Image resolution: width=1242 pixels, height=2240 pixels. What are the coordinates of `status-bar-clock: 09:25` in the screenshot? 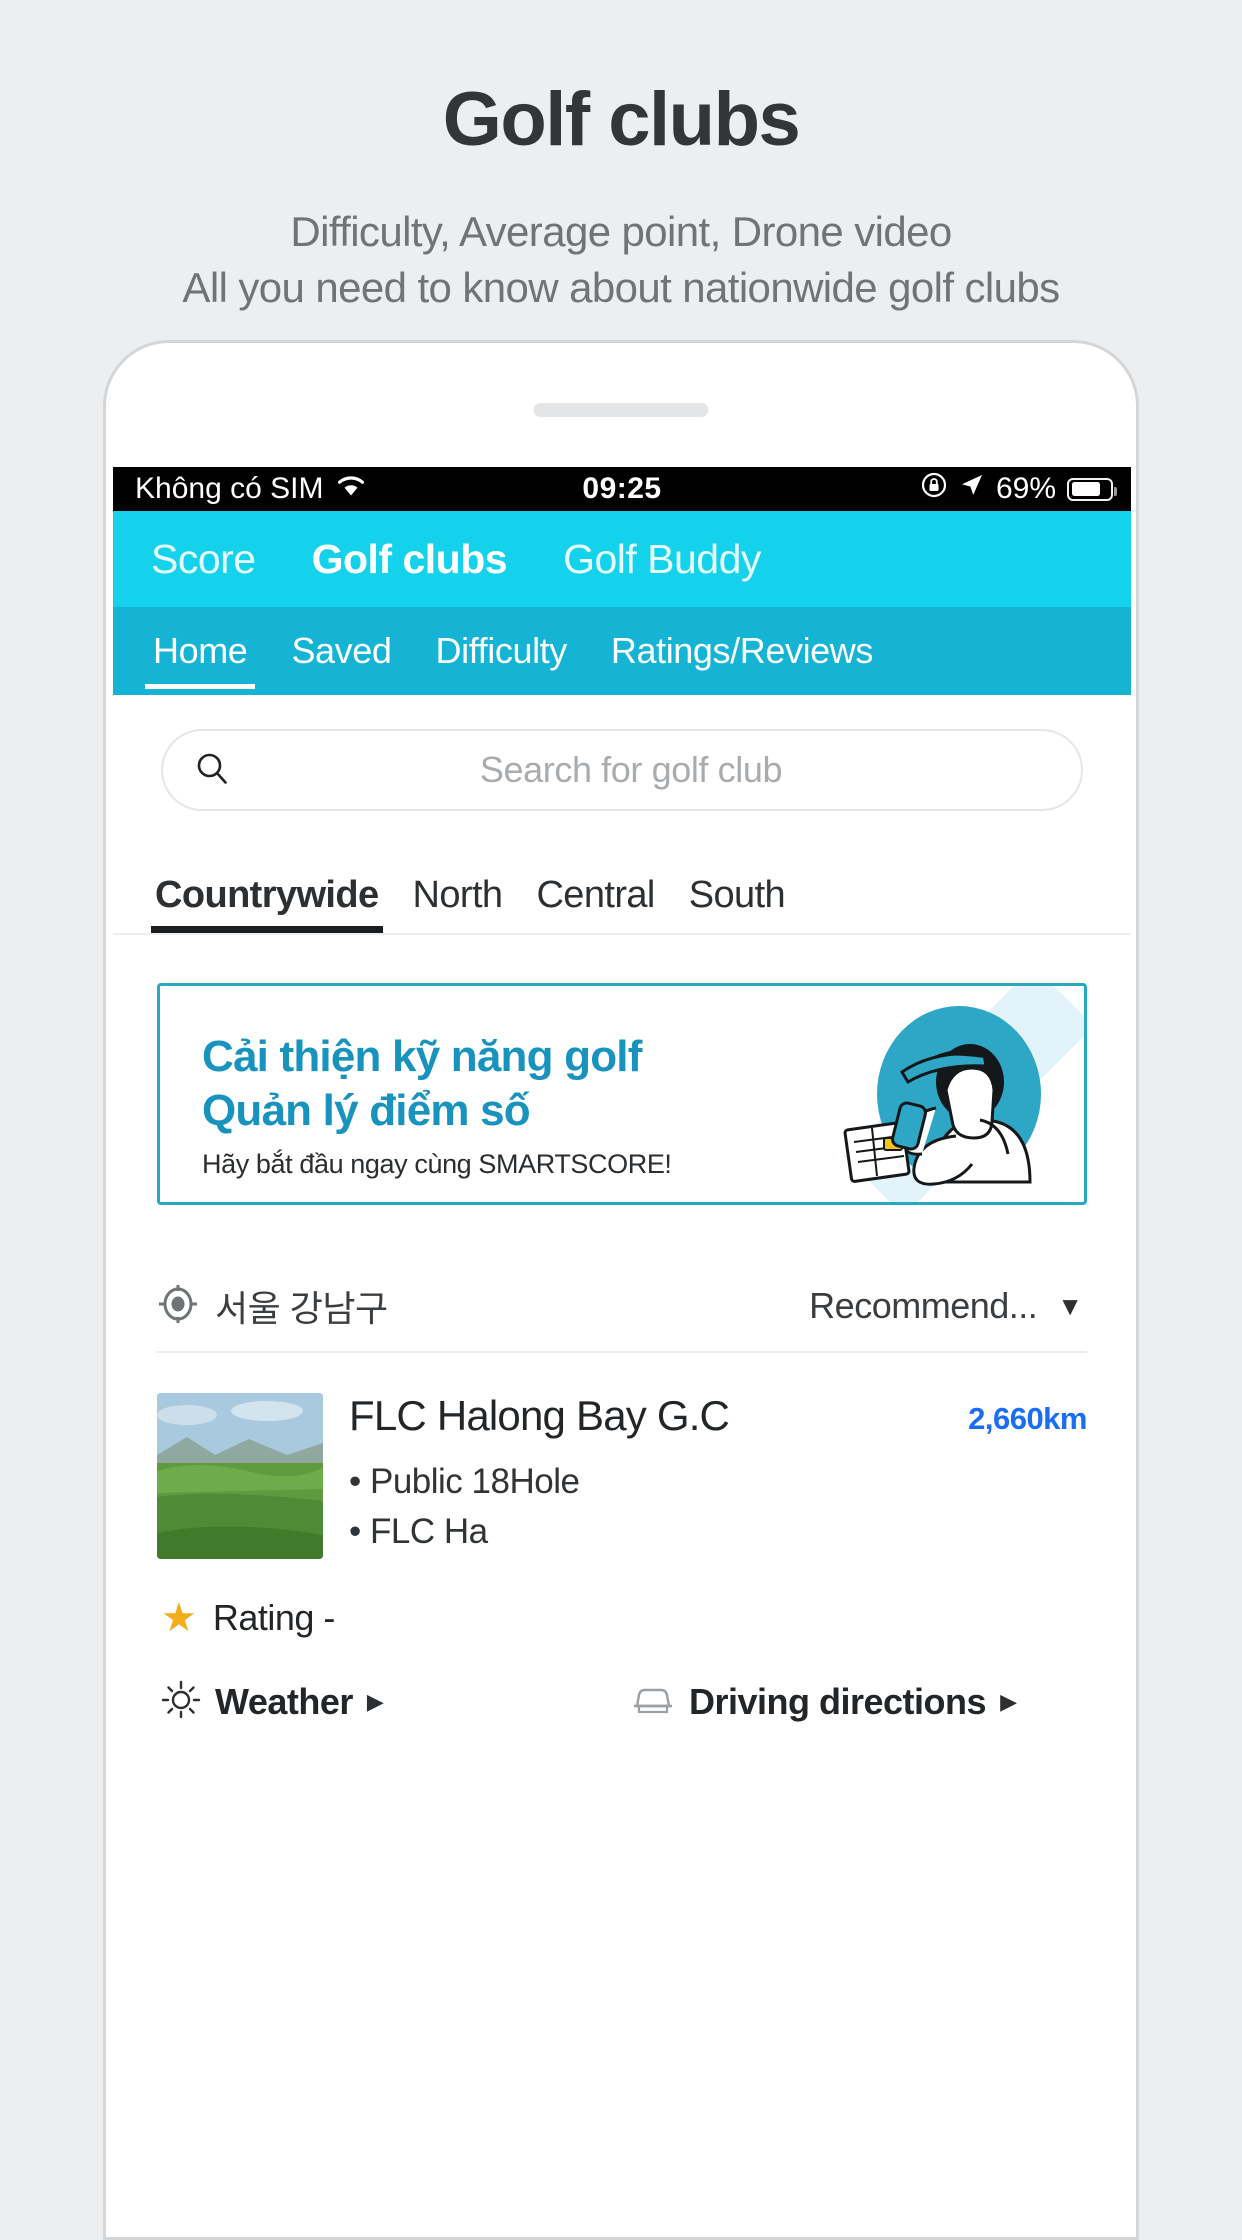 It's located at (622, 488).